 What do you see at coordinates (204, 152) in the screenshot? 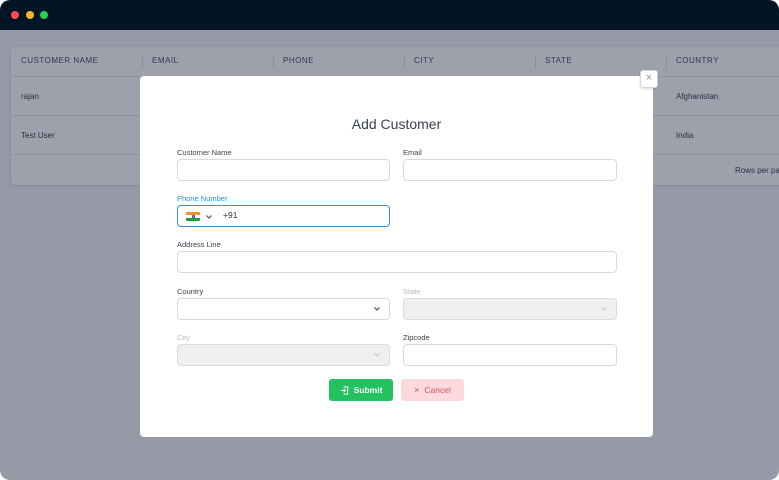
I see `customer-name-label: Customer Name` at bounding box center [204, 152].